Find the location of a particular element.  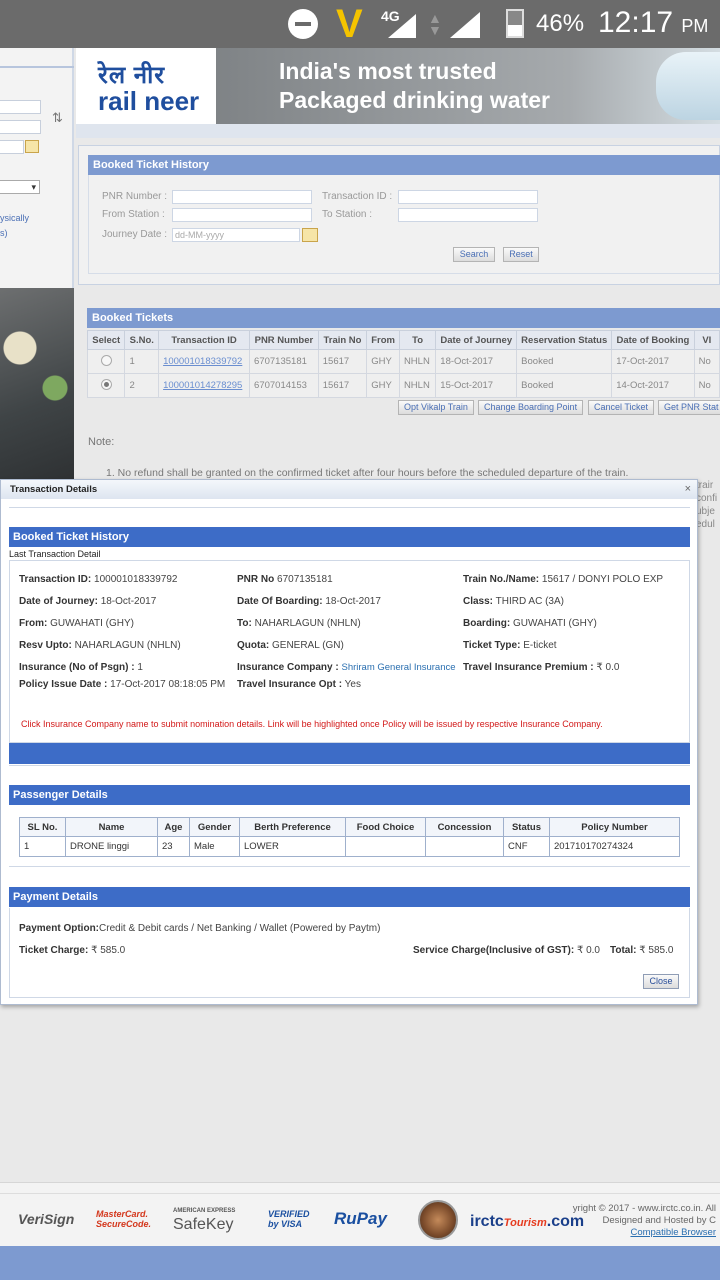

from-station-label: From Station : is located at coordinates (133, 214).